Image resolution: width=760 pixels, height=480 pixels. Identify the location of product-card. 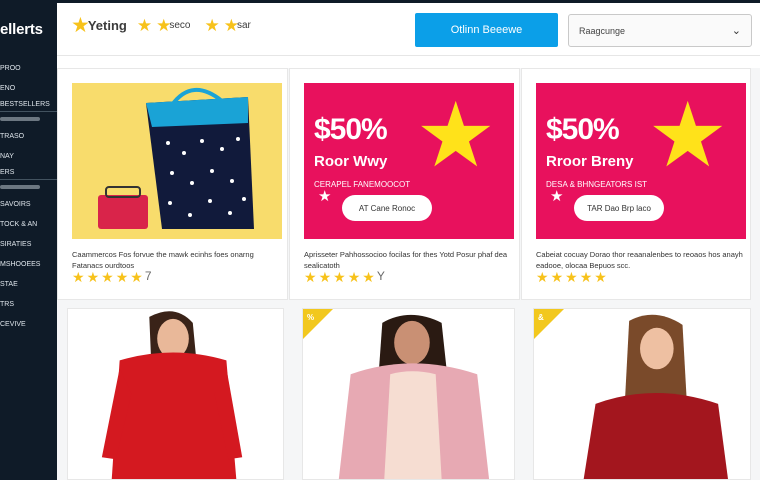
(175, 394).